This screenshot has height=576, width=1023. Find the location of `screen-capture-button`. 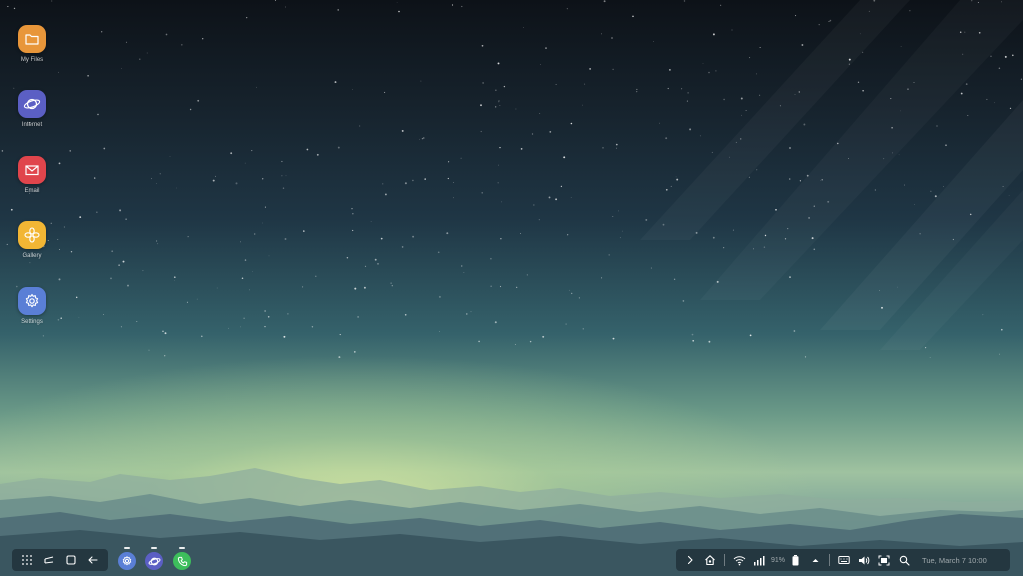

screen-capture-button is located at coordinates (884, 560).